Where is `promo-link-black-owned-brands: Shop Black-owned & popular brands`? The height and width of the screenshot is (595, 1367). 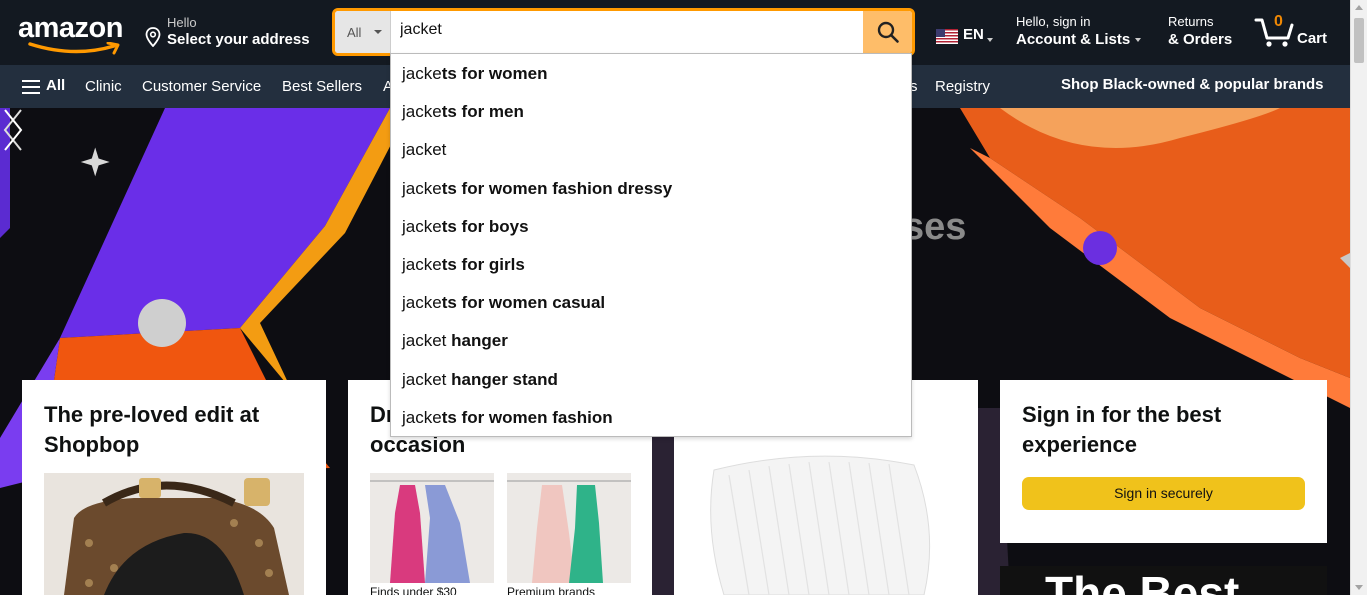
promo-link-black-owned-brands: Shop Black-owned & popular brands is located at coordinates (1192, 84).